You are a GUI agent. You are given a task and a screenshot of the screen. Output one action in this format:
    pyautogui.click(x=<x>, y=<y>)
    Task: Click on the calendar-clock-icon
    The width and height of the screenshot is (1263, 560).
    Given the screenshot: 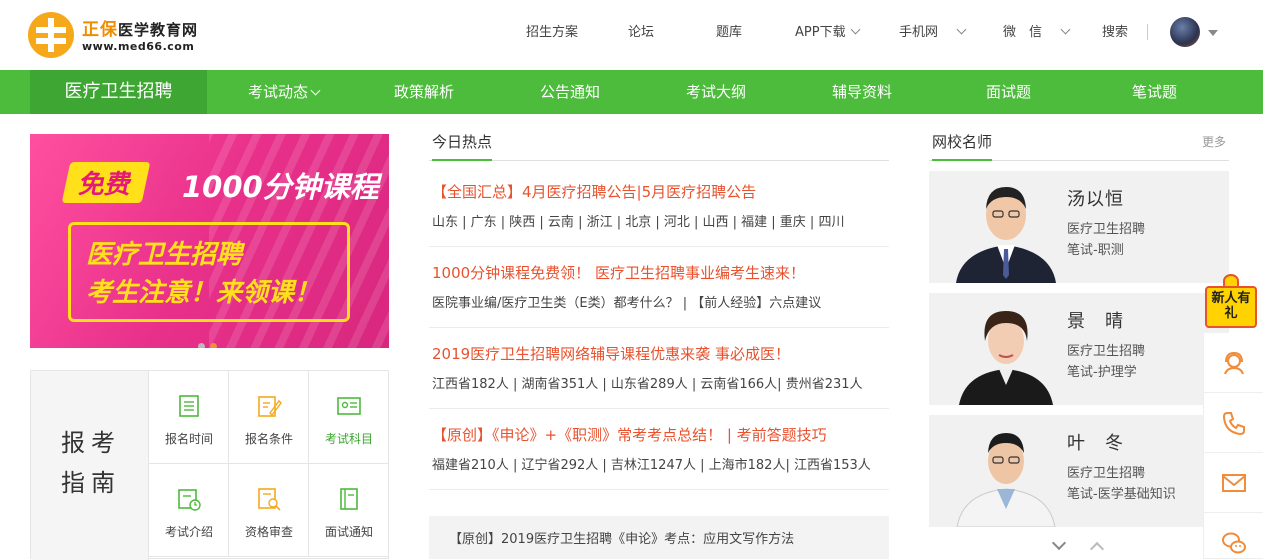 What is the action you would take?
    pyautogui.click(x=189, y=500)
    